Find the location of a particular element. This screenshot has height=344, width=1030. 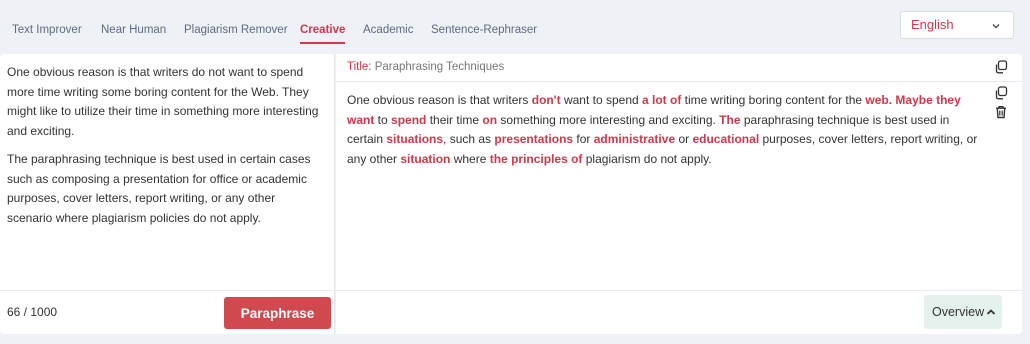

tab-near-human: Near Human is located at coordinates (133, 30).